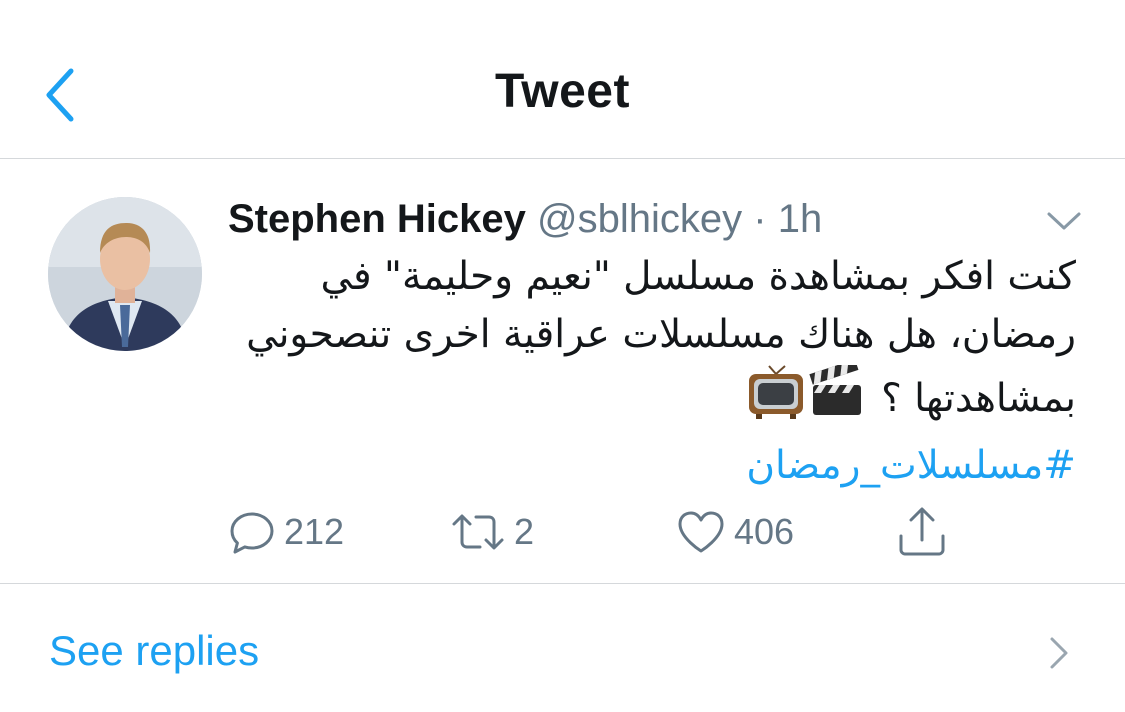  Describe the element at coordinates (837, 397) in the screenshot. I see `clapperboard-icon` at that location.